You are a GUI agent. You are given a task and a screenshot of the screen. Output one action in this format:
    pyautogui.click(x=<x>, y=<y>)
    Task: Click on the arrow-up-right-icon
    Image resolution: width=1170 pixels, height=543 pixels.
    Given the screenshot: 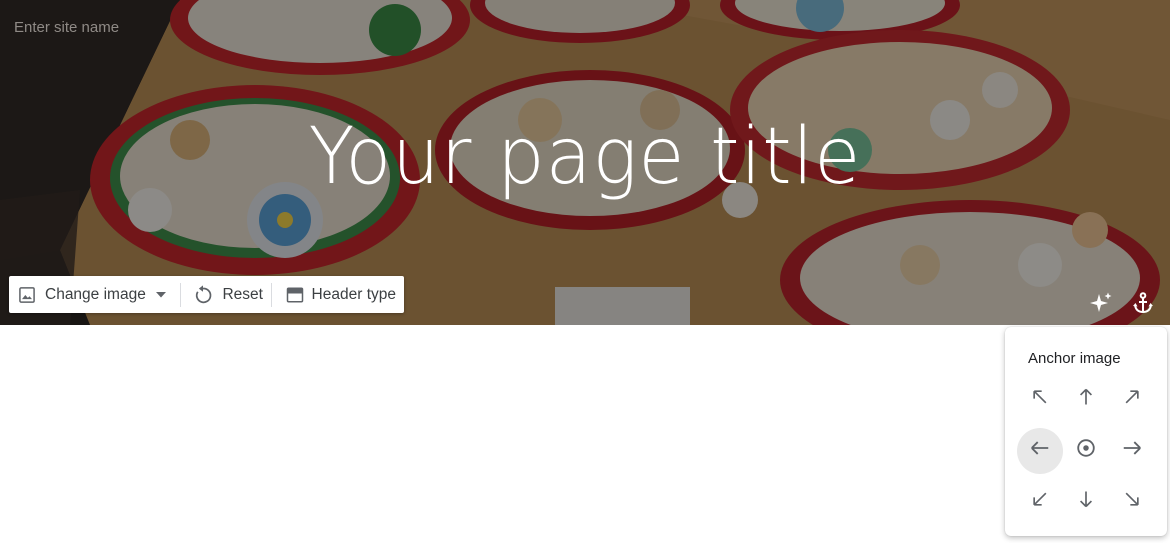 What is the action you would take?
    pyautogui.click(x=1132, y=399)
    